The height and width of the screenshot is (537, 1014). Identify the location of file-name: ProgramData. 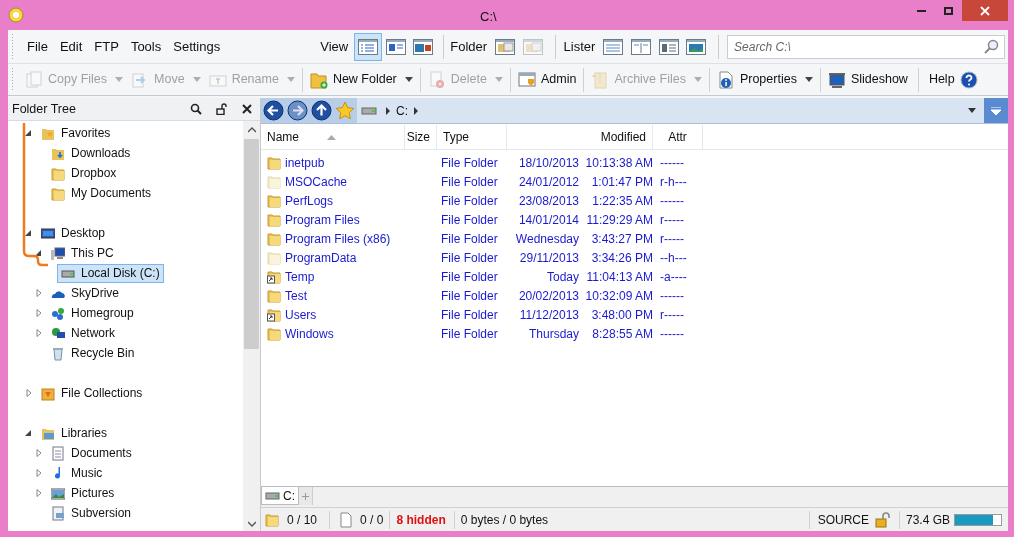
(321, 257).